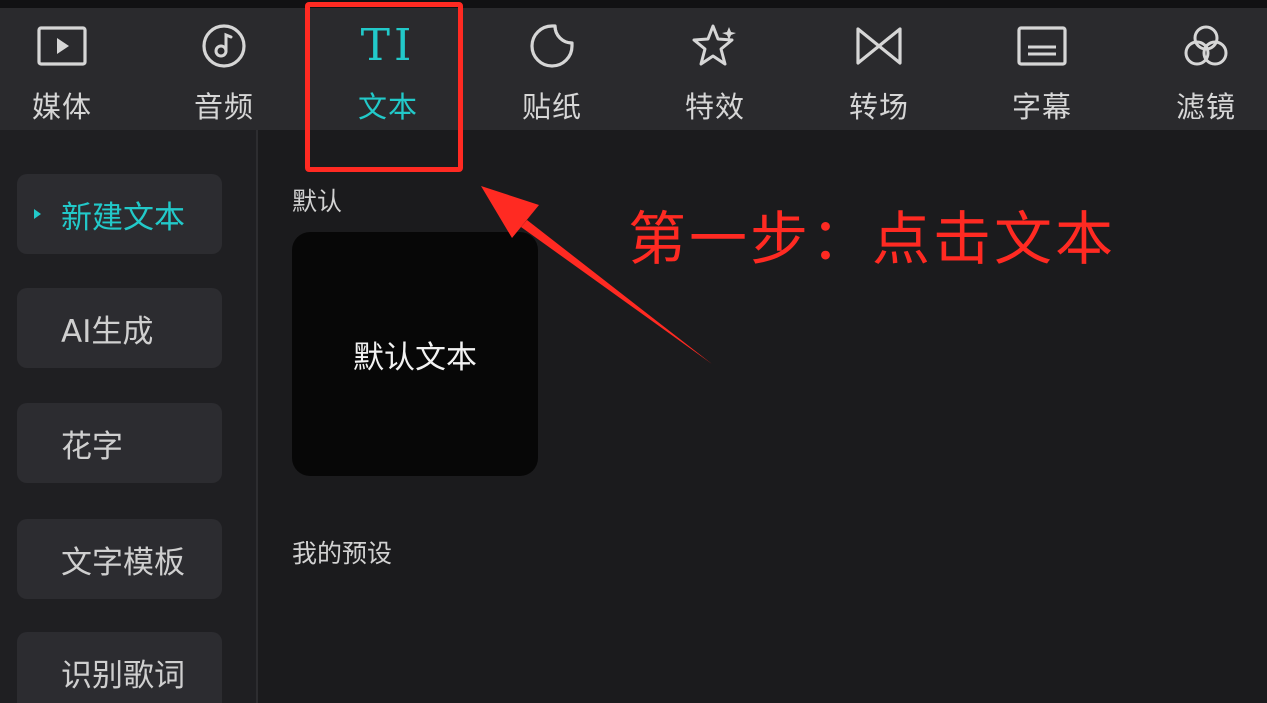 Image resolution: width=1267 pixels, height=703 pixels. What do you see at coordinates (342, 553) in the screenshot?
I see `presets-section-title: 我的预设` at bounding box center [342, 553].